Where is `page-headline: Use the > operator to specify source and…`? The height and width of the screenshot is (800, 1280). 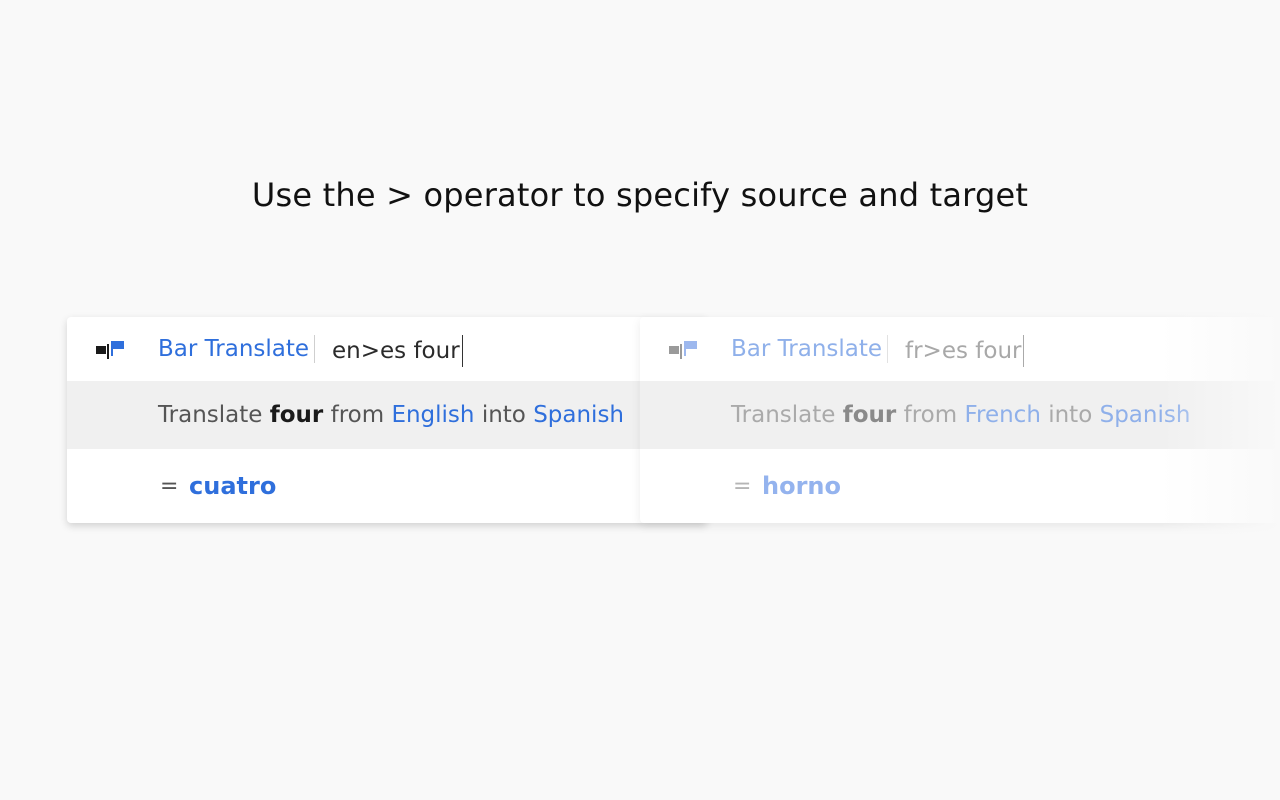
page-headline: Use the > operator to specify source and… is located at coordinates (640, 195).